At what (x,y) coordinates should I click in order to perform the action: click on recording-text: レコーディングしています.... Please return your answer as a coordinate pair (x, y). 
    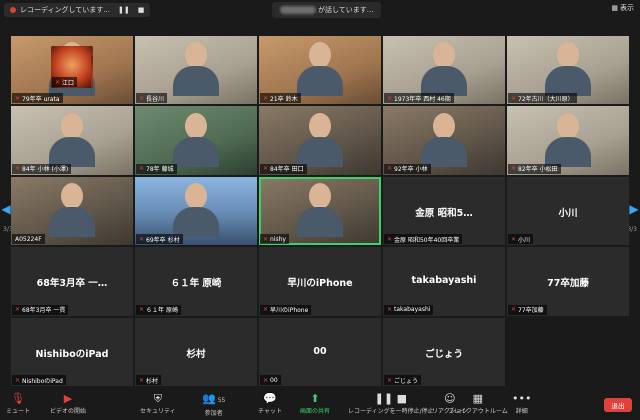
    Looking at the image, I should click on (65, 10).